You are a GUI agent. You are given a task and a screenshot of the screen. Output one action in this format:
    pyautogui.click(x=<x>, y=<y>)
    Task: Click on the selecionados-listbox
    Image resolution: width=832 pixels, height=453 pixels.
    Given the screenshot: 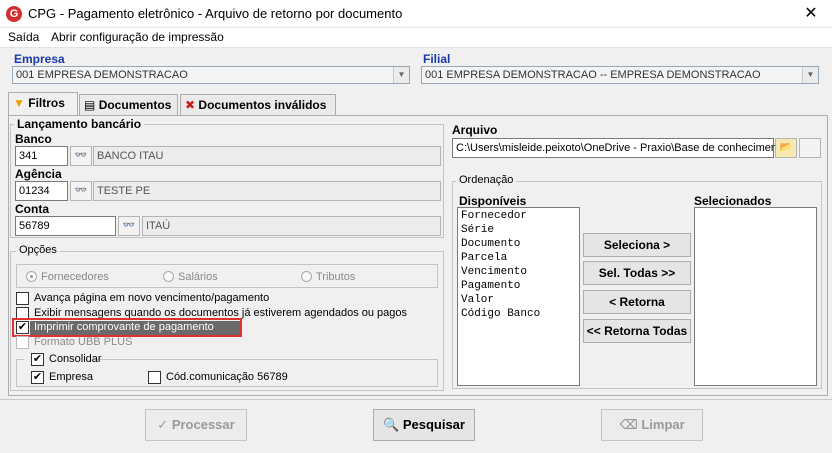 What is the action you would take?
    pyautogui.click(x=755, y=296)
    